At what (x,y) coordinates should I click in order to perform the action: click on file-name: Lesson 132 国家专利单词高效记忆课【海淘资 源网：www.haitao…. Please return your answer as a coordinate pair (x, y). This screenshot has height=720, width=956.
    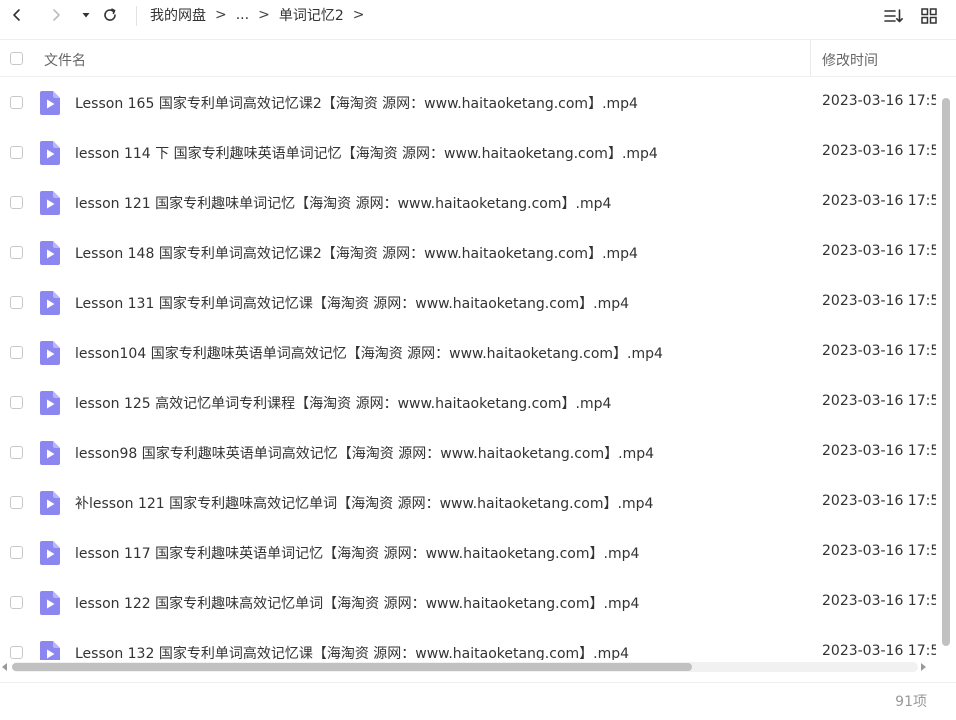
    Looking at the image, I should click on (440, 651).